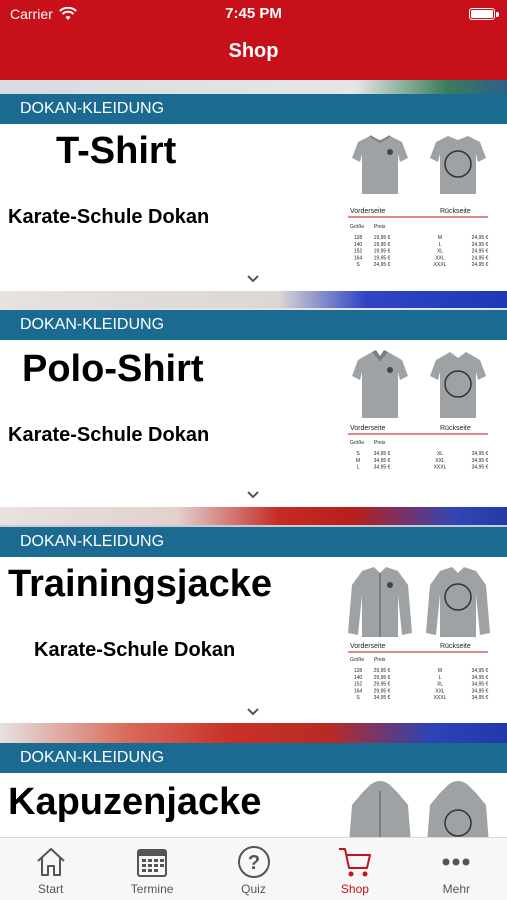  What do you see at coordinates (354, 862) in the screenshot?
I see `cart-icon` at bounding box center [354, 862].